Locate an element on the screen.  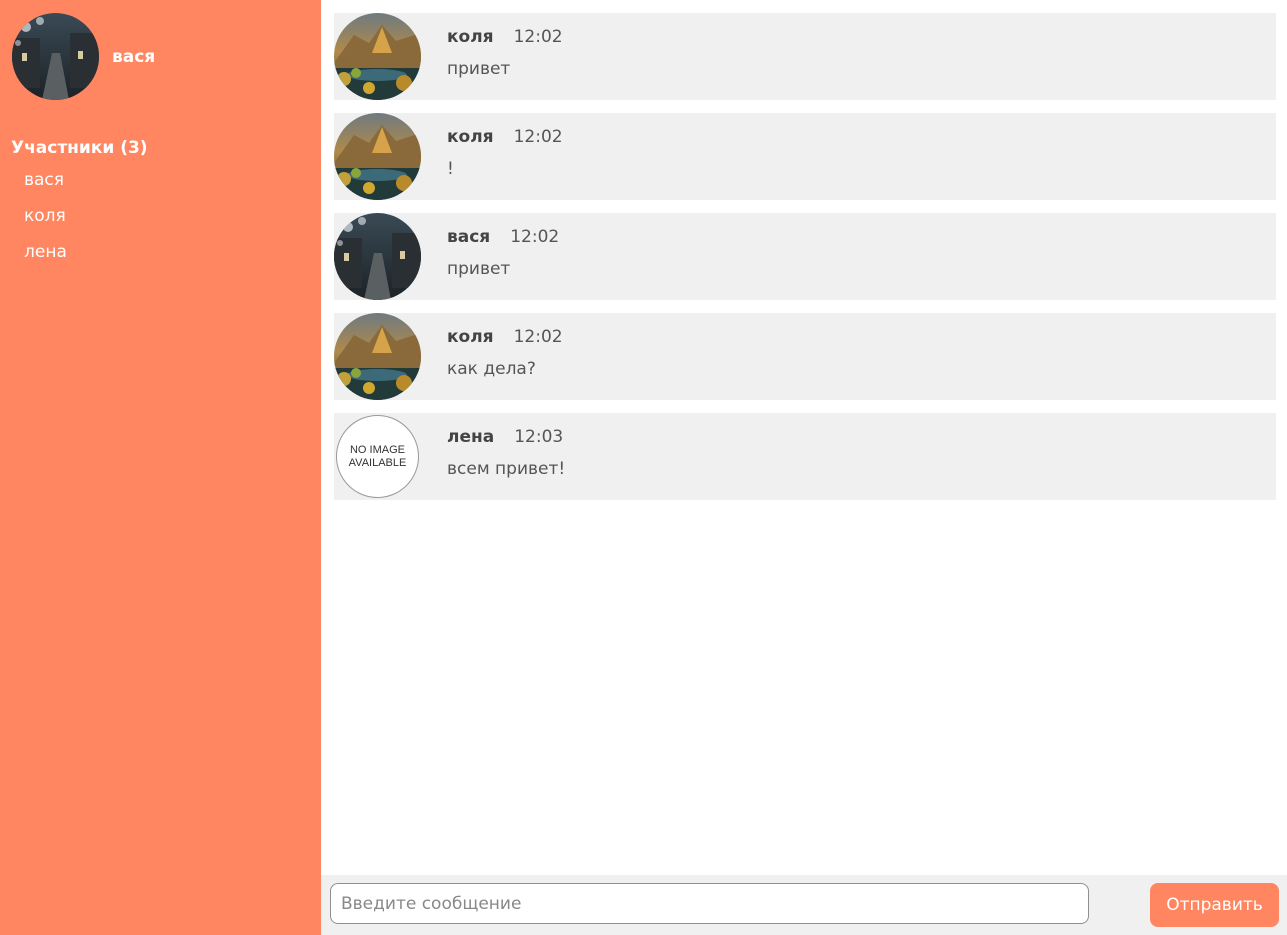
message-input is located at coordinates (709, 903).